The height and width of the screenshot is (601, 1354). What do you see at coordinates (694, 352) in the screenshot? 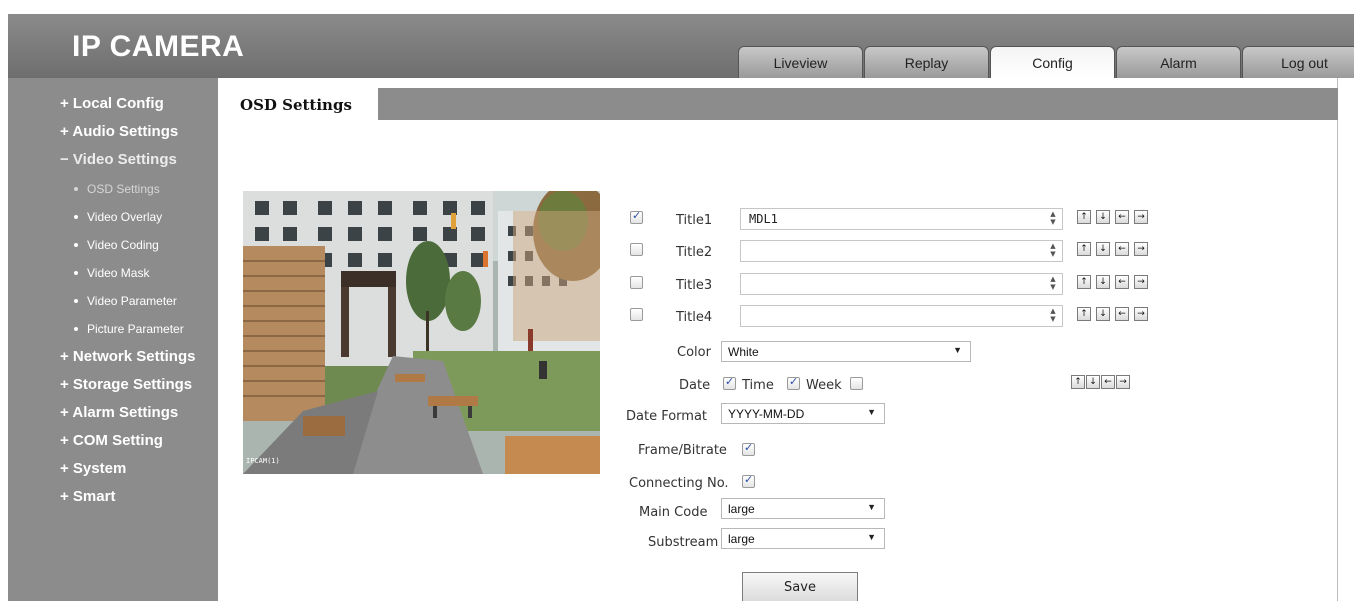
I see `color-label: Color` at bounding box center [694, 352].